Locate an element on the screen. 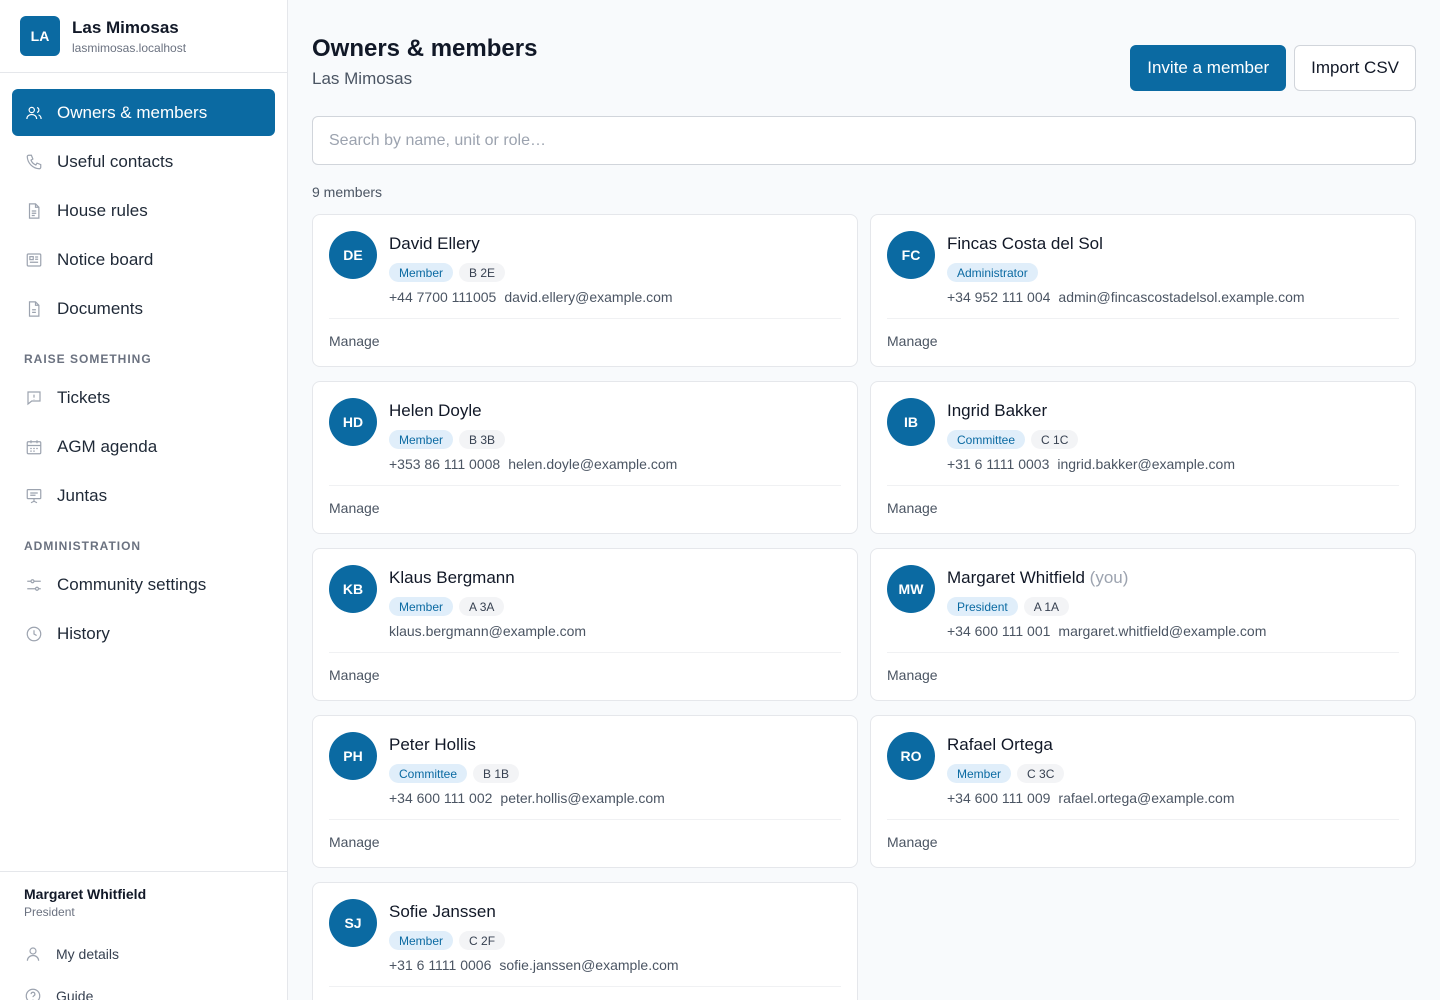 This screenshot has height=1000, width=1440. avatar: MW is located at coordinates (911, 589).